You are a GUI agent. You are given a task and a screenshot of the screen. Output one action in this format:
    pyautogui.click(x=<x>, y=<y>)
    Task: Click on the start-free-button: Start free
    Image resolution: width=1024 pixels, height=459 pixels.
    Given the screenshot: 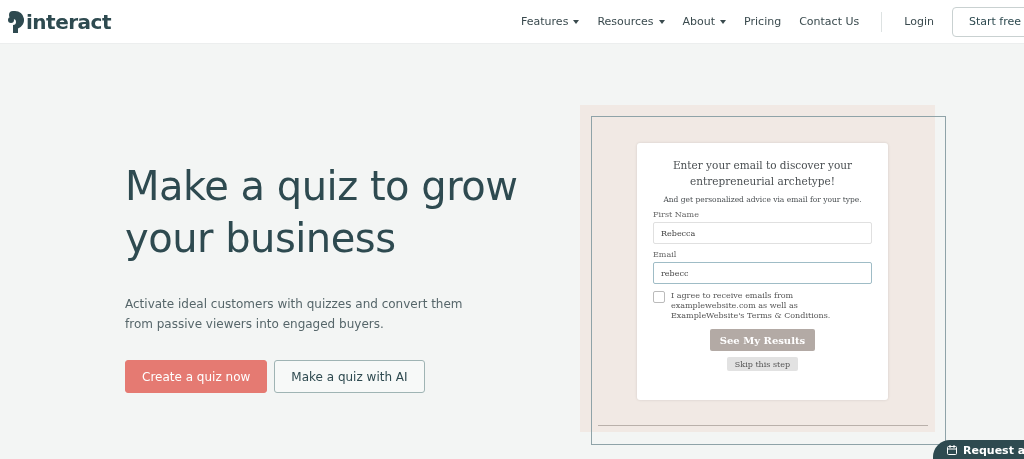 What is the action you would take?
    pyautogui.click(x=987, y=21)
    